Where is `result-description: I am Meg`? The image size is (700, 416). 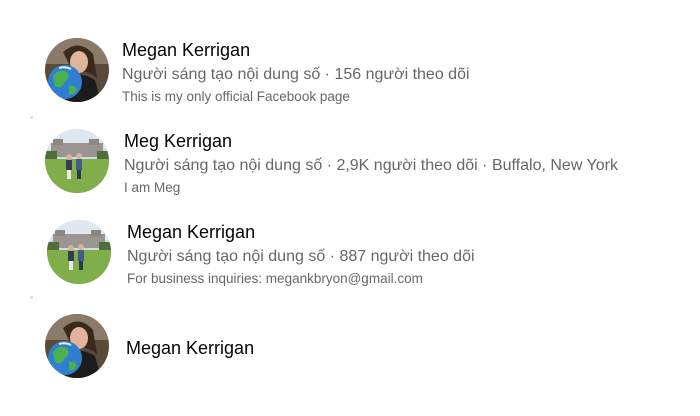
result-description: I am Meg is located at coordinates (152, 187).